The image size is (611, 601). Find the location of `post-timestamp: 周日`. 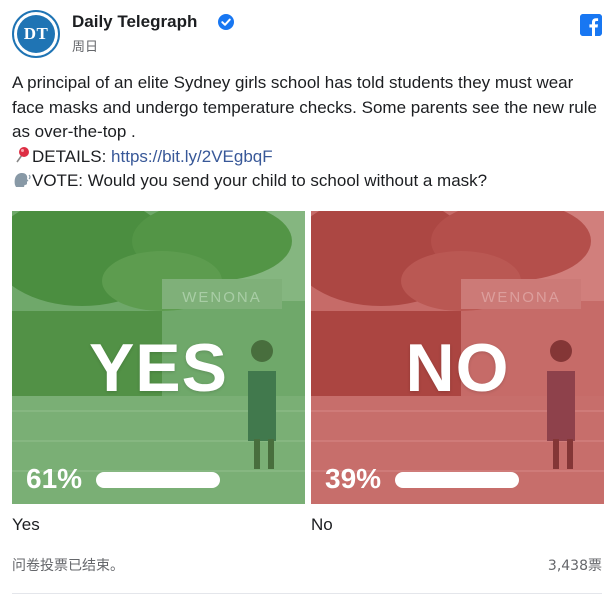

post-timestamp: 周日 is located at coordinates (85, 45).